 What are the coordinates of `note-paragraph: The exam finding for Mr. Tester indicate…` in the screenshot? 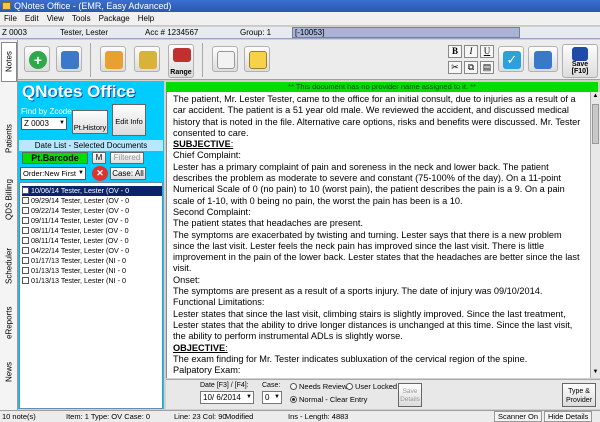 It's located at (350, 358).